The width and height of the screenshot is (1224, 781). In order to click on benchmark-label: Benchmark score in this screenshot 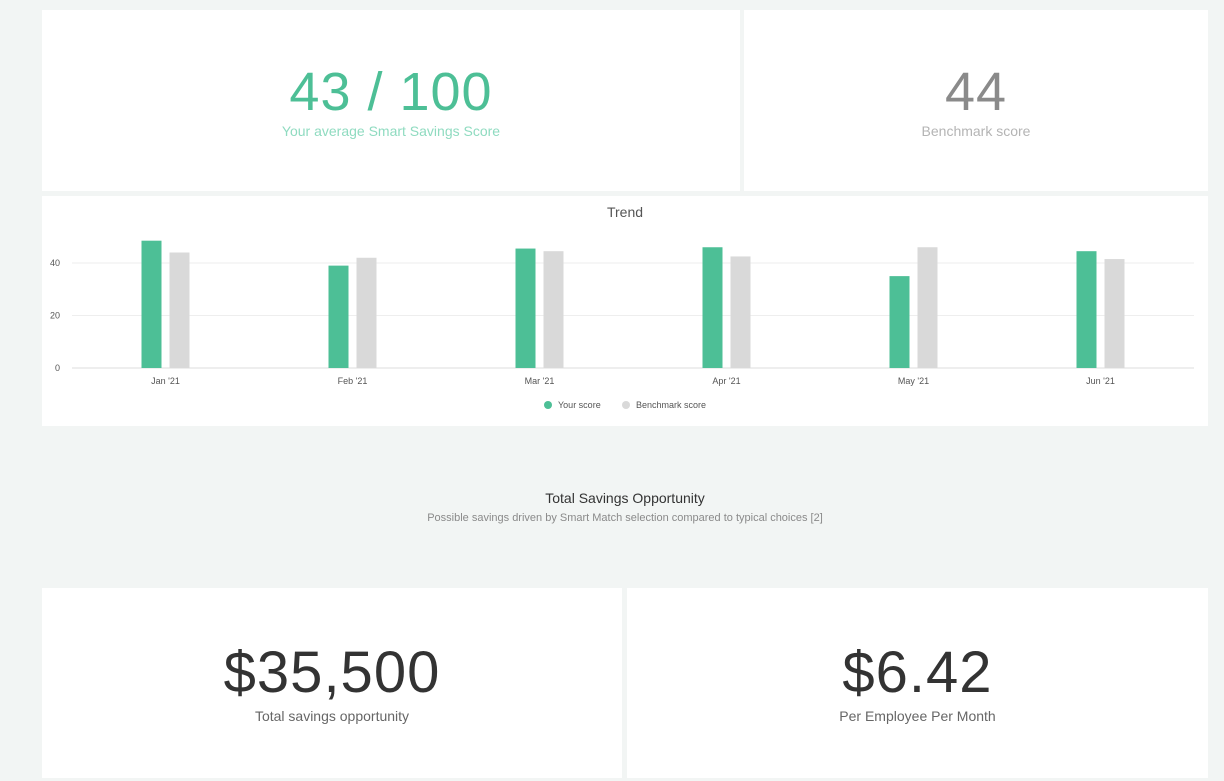, I will do `click(976, 130)`.